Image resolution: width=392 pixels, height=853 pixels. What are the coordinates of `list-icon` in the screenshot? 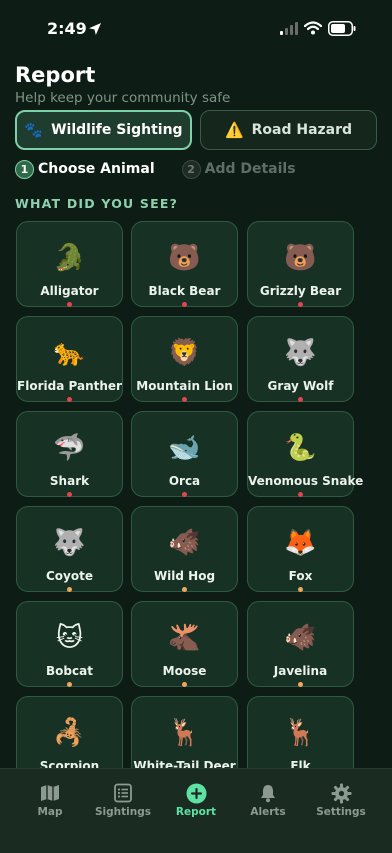 It's located at (123, 793).